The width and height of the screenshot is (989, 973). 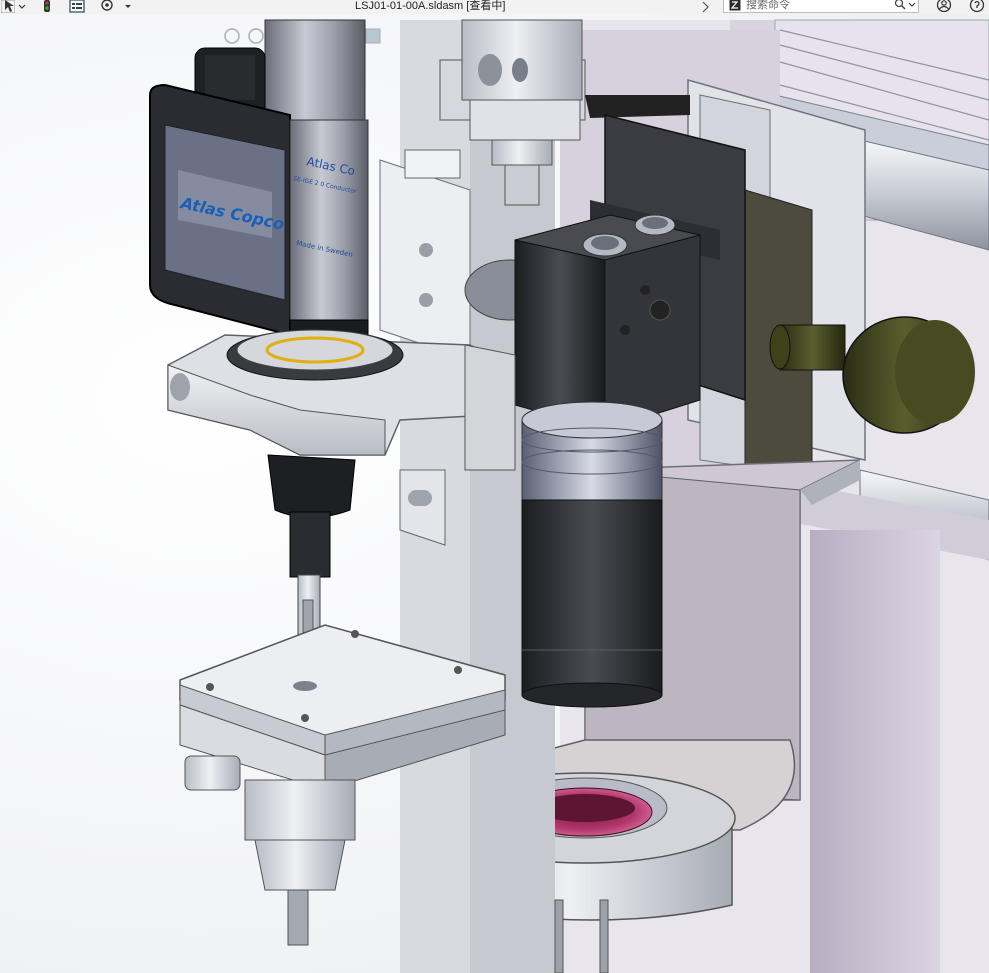 I want to click on search-input, so click(x=821, y=5).